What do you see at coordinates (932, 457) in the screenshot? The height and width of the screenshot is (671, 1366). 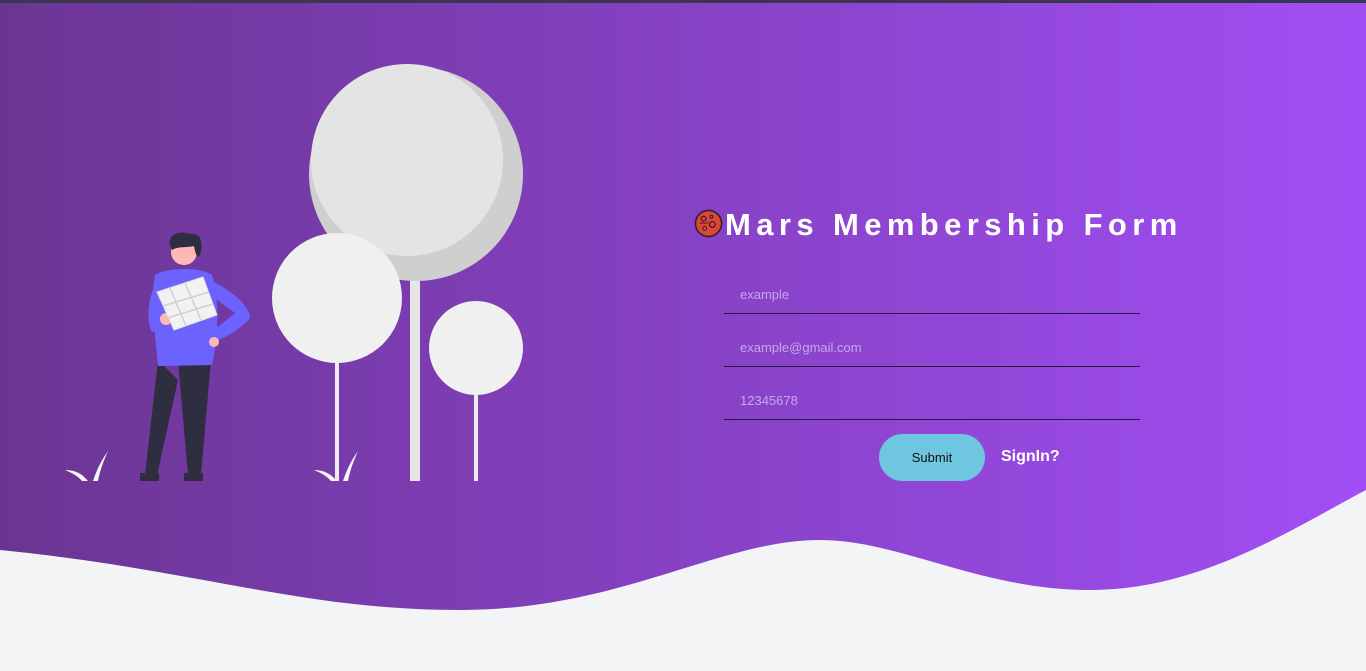 I see `submit-button: Submit` at bounding box center [932, 457].